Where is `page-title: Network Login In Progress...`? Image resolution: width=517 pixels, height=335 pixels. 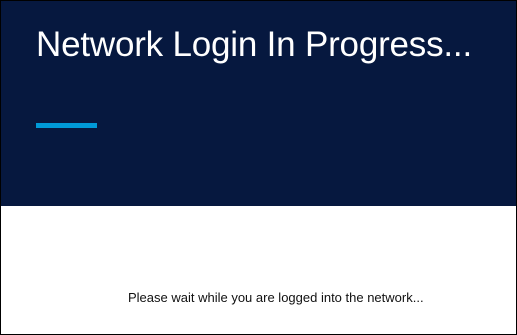
page-title: Network Login In Progress... is located at coordinates (254, 44).